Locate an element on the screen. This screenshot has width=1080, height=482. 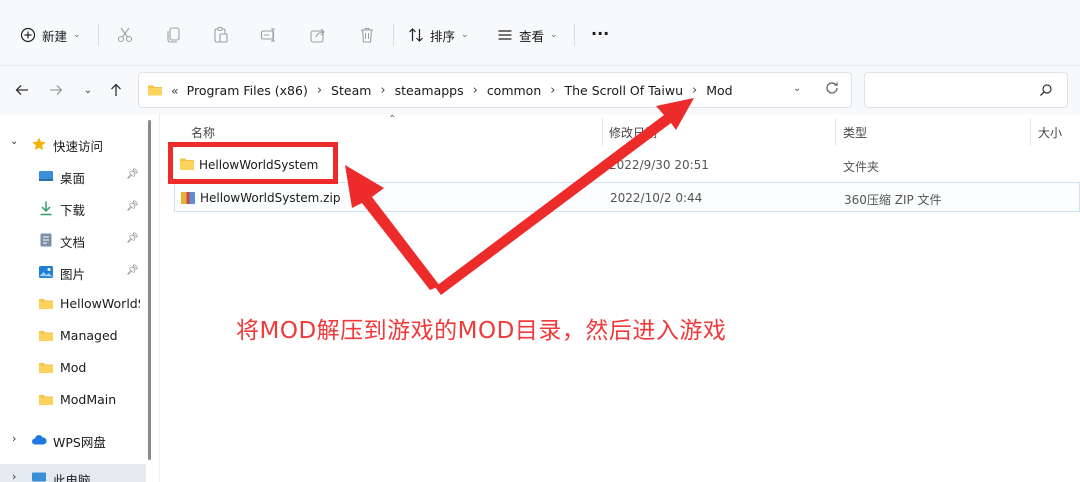
recent-locations-button: ⌄ is located at coordinates (88, 90).